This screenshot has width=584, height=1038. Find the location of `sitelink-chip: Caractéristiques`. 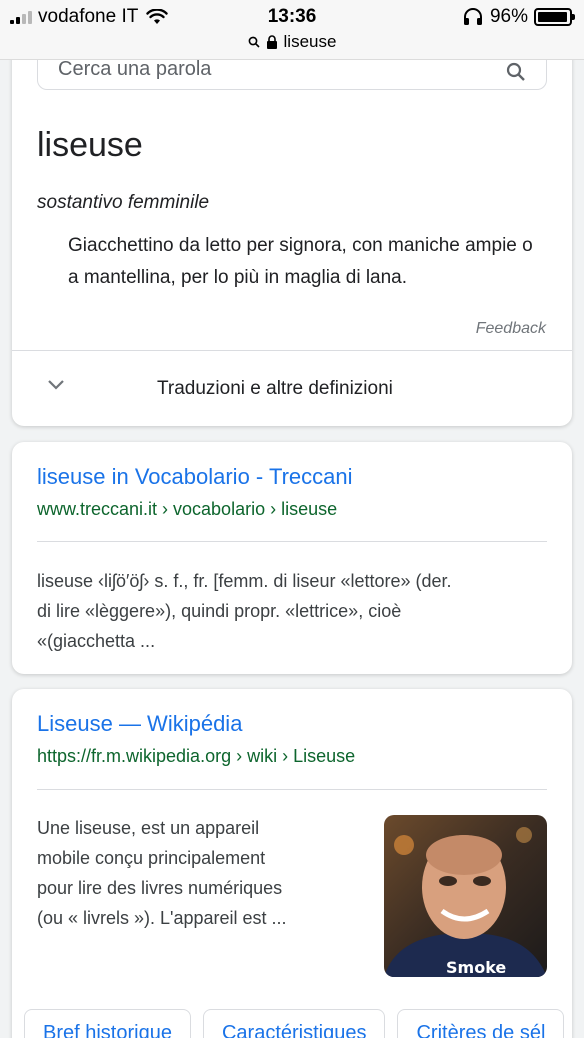

sitelink-chip: Caractéristiques is located at coordinates (294, 1023).